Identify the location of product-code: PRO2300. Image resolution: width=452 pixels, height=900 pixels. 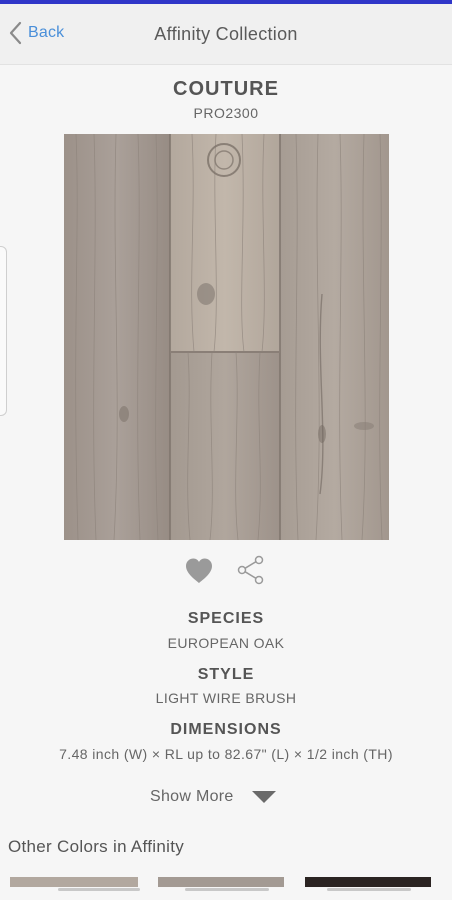
(226, 113).